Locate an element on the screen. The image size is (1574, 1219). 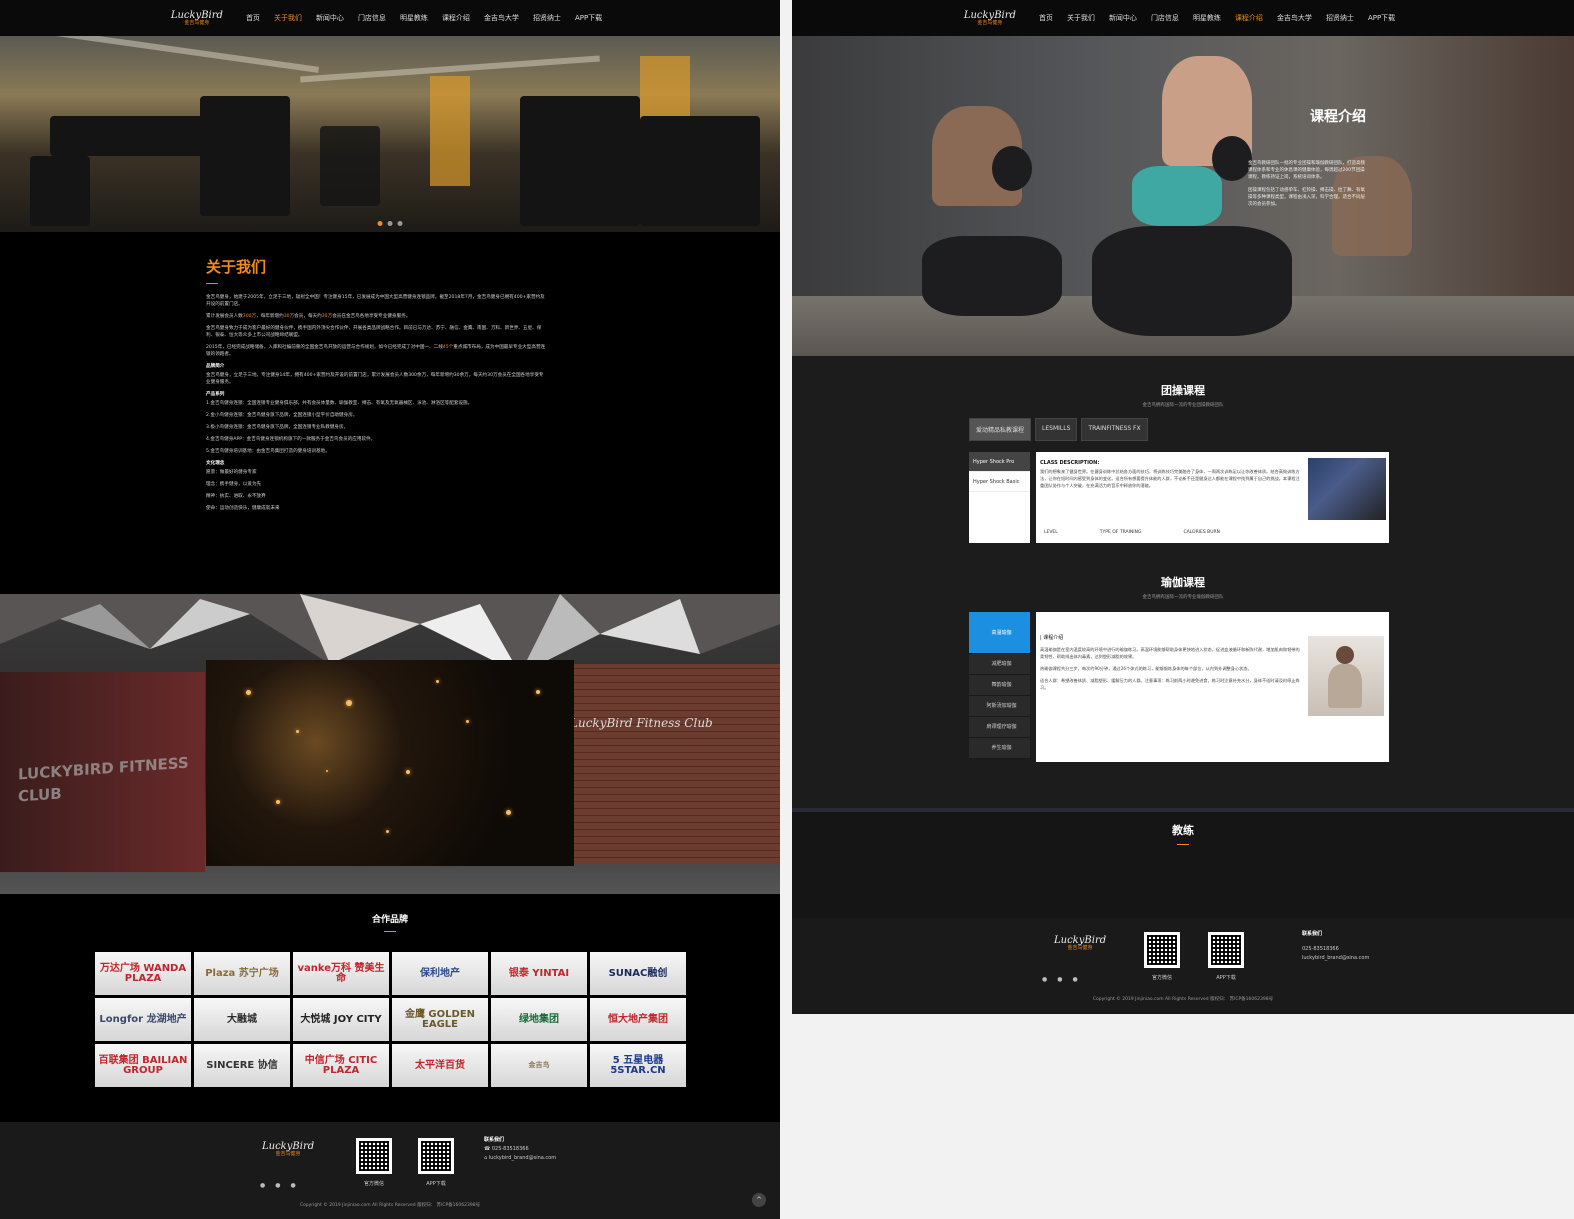
partner-logo: 百联集团 BAILIAN GROUP is located at coordinates (143, 1065).